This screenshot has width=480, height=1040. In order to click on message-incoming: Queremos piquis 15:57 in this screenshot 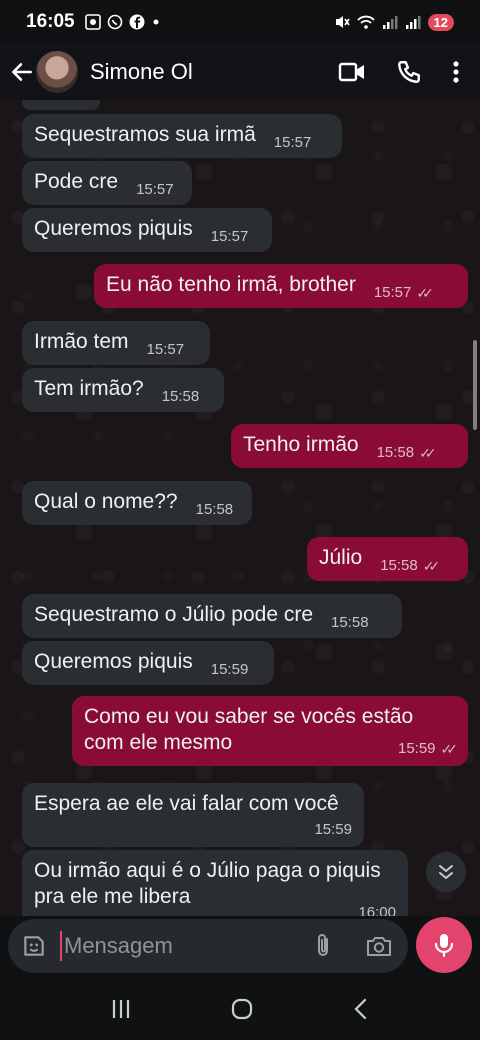, I will do `click(147, 230)`.